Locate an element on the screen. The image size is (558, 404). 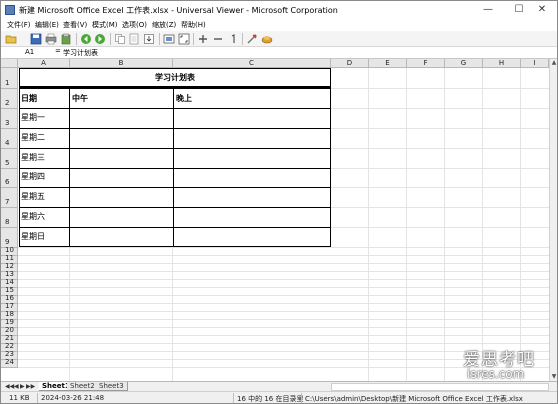
day-cell: 星期六 is located at coordinates (33, 217).